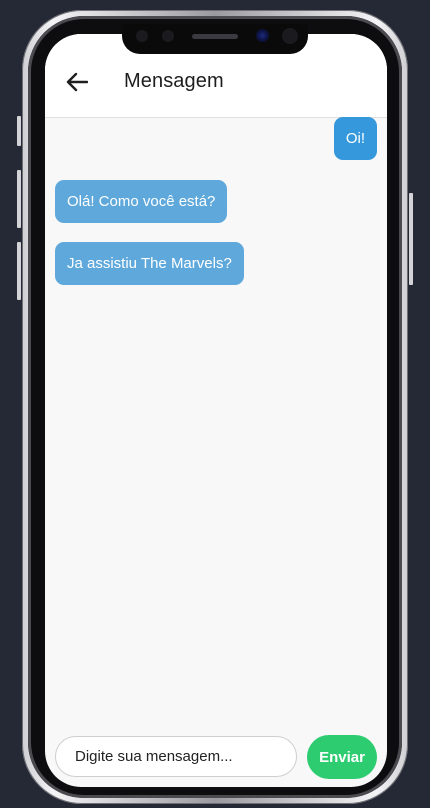 Image resolution: width=430 pixels, height=808 pixels. What do you see at coordinates (411, 239) in the screenshot?
I see `power-button` at bounding box center [411, 239].